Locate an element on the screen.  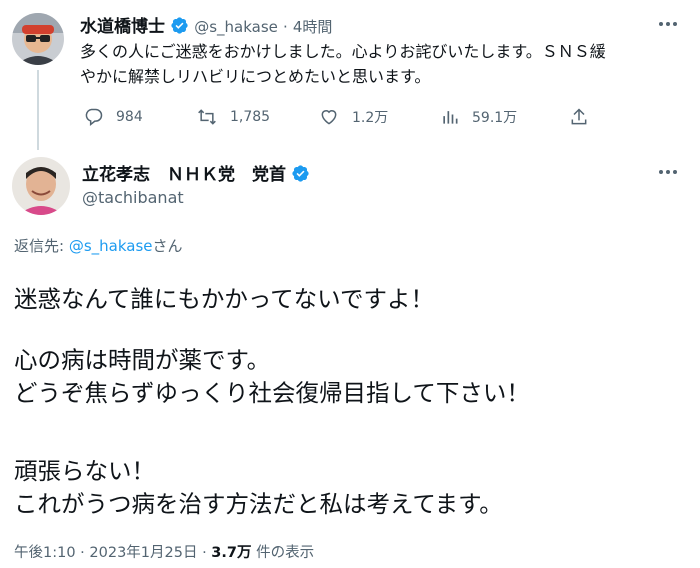
avatar-hakase-image is located at coordinates (38, 39).